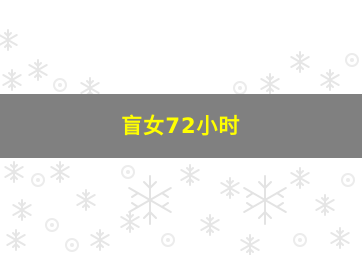 The image size is (362, 255). I want to click on banner-title: 盲女72小时, so click(181, 125).